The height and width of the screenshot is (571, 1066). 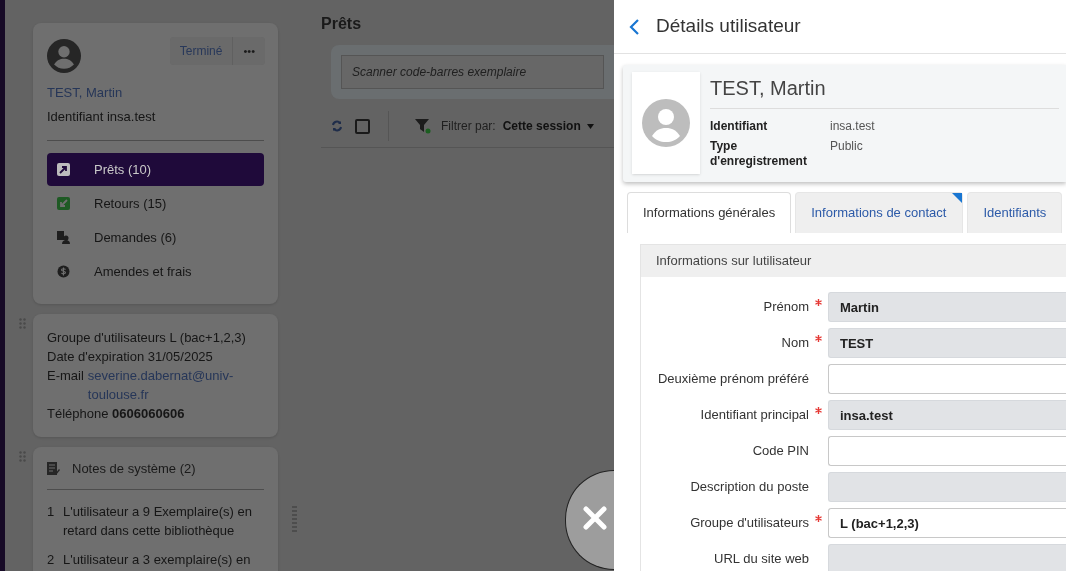 I want to click on info-label: E-mail, so click(x=65, y=376).